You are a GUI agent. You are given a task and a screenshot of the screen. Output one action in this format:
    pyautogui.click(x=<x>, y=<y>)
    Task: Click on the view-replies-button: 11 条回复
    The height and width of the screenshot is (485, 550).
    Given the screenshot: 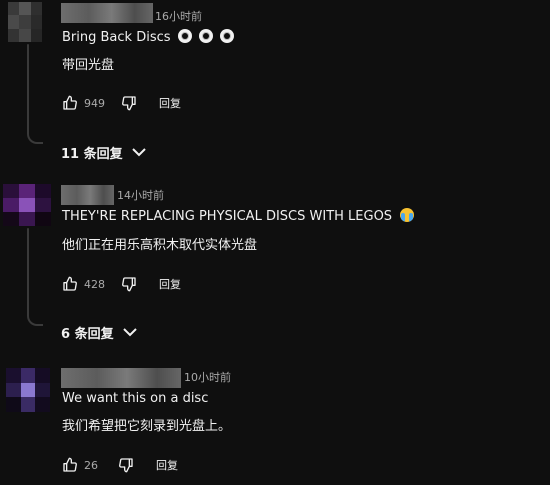 What is the action you would take?
    pyautogui.click(x=104, y=152)
    